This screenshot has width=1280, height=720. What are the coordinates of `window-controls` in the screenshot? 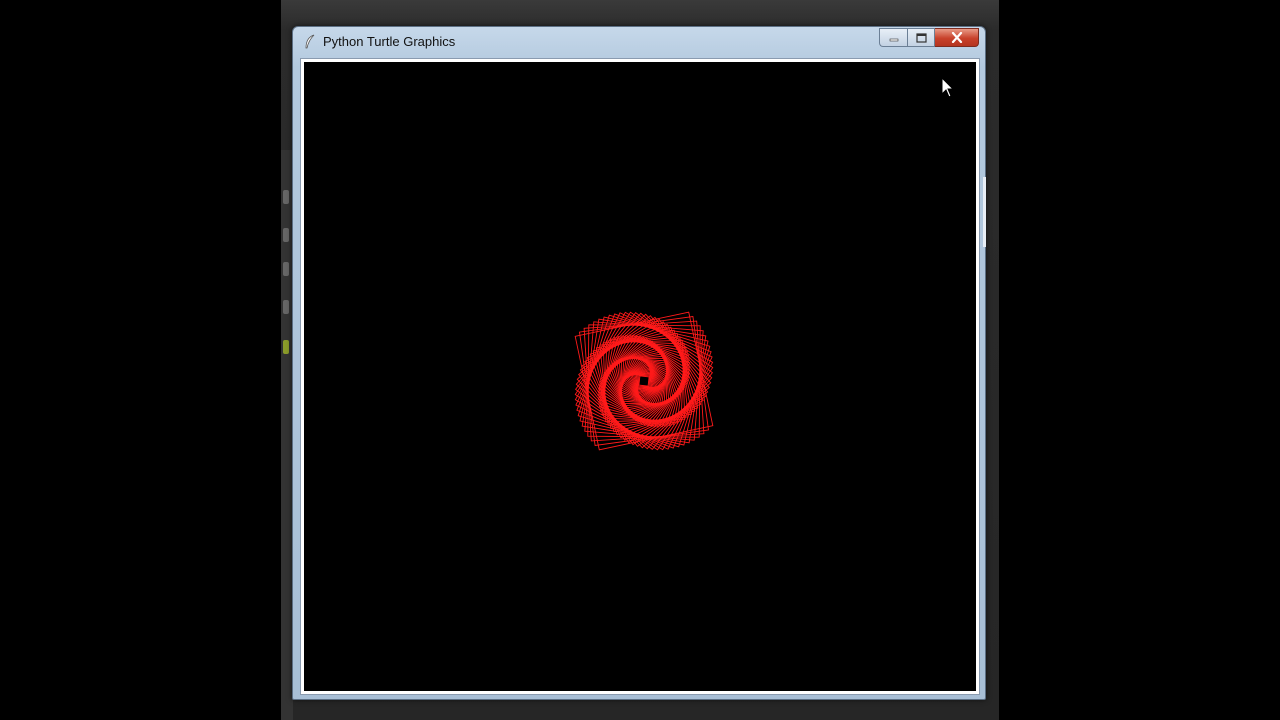 It's located at (929, 38).